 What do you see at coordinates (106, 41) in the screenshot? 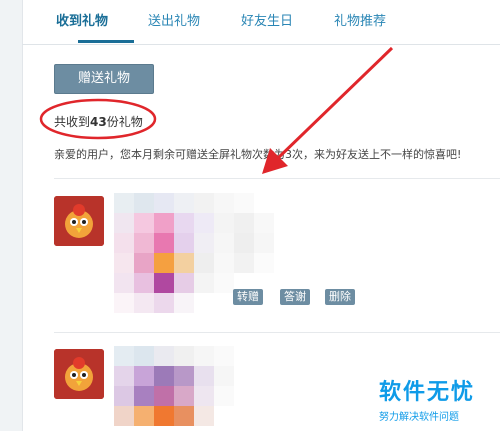
I see `active-tab-indicator` at bounding box center [106, 41].